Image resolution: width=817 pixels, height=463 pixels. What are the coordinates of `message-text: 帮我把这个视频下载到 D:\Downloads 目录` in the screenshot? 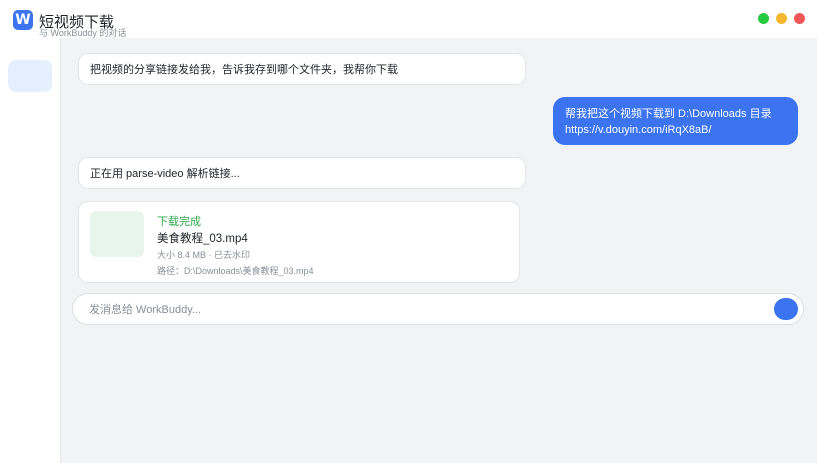 It's located at (668, 114).